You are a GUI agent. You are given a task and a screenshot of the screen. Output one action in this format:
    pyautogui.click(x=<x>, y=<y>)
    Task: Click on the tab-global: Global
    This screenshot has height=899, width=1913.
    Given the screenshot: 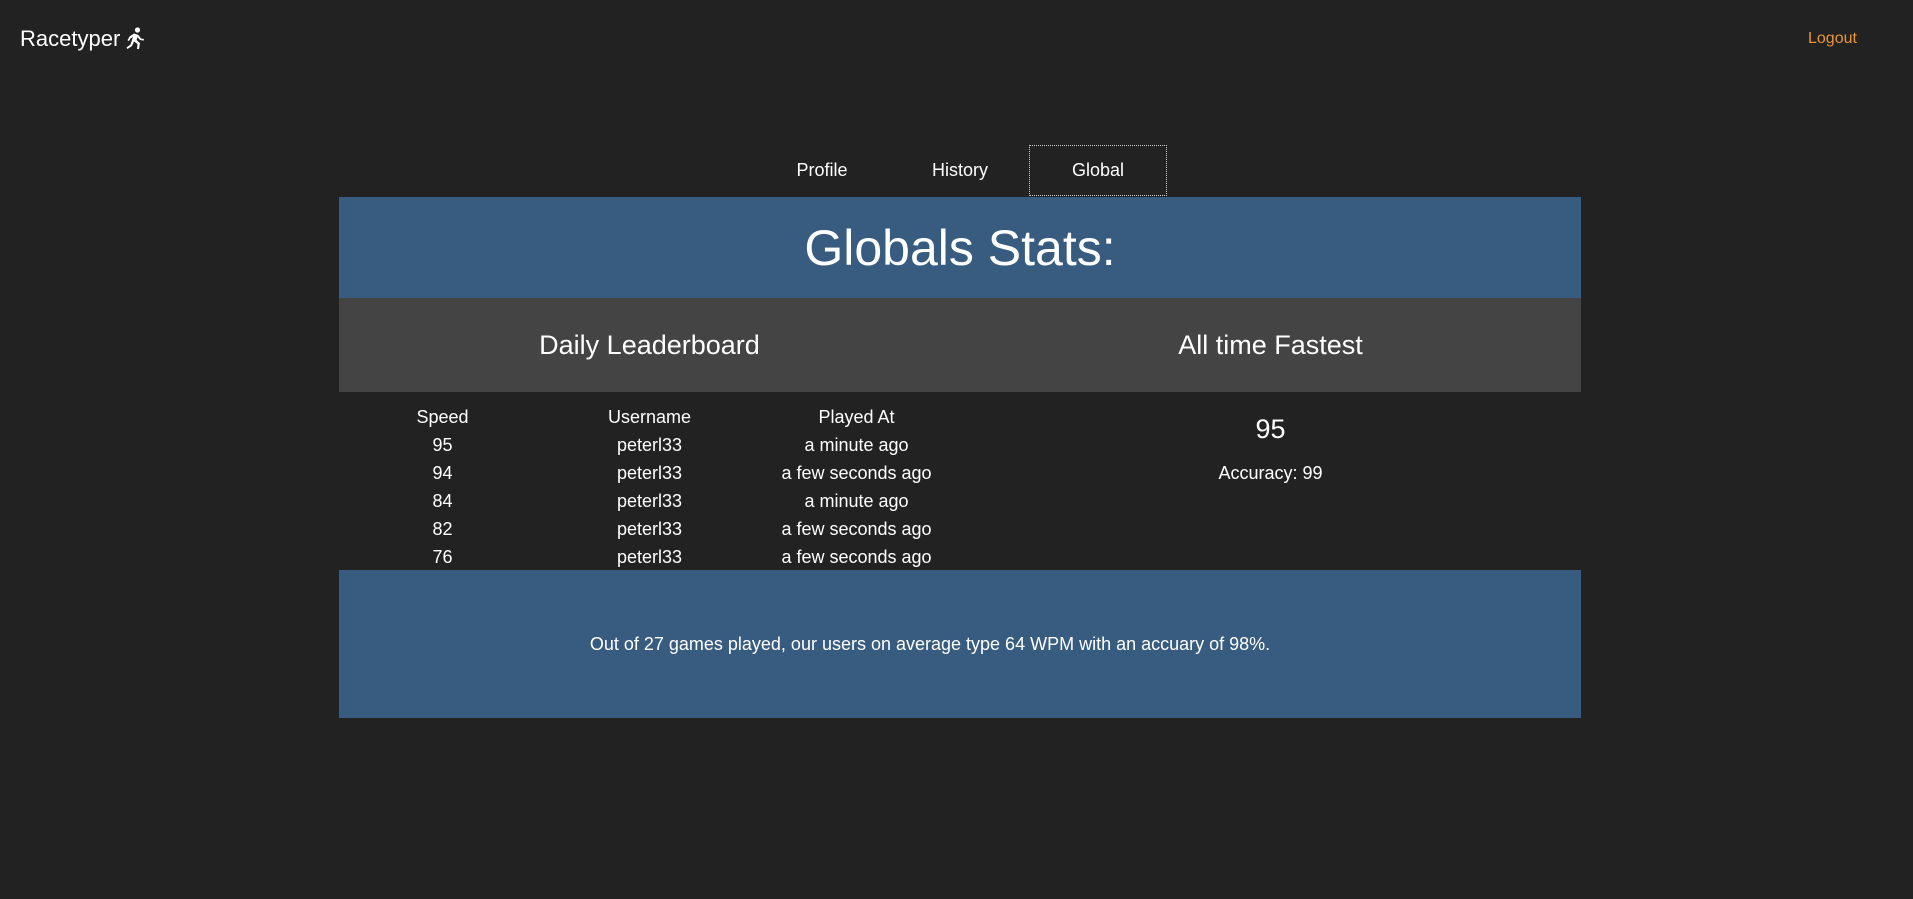 What is the action you would take?
    pyautogui.click(x=1098, y=170)
    